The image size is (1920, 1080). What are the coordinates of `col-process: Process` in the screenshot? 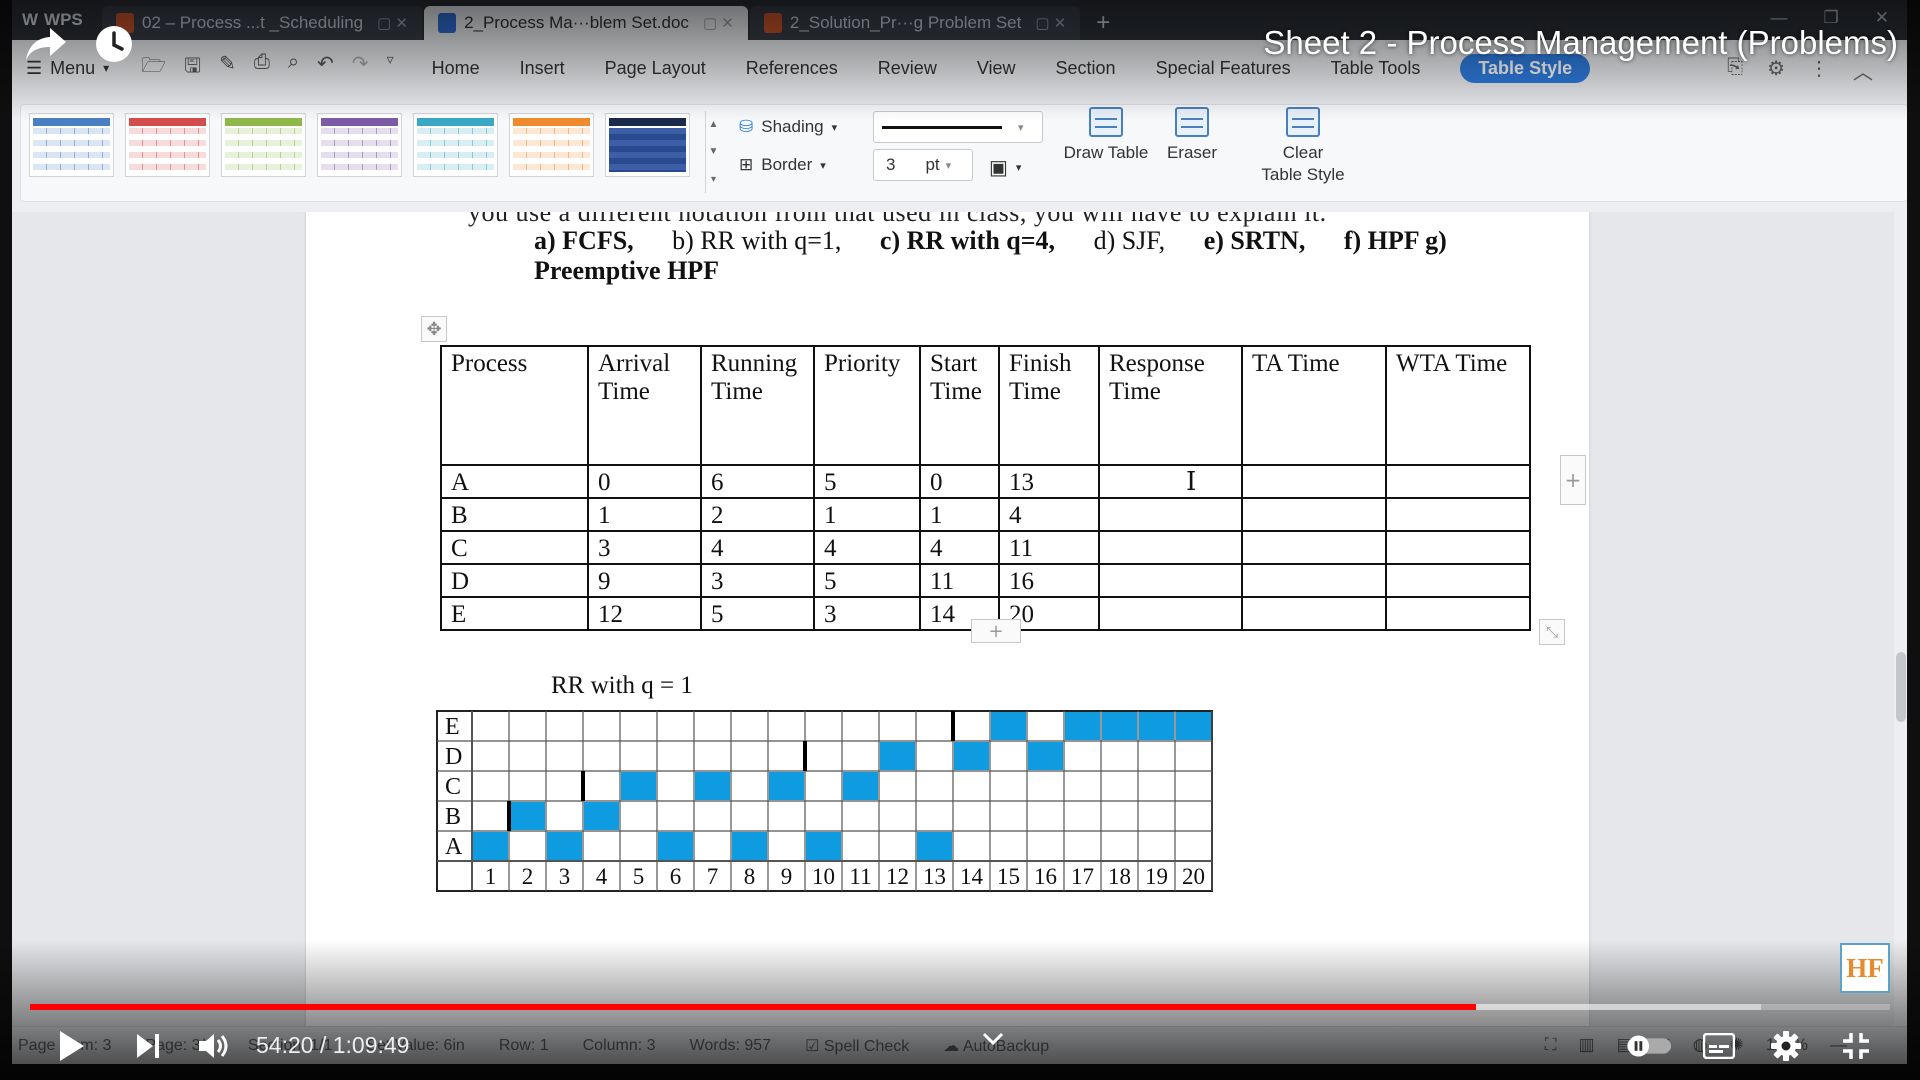 It's located at (514, 405).